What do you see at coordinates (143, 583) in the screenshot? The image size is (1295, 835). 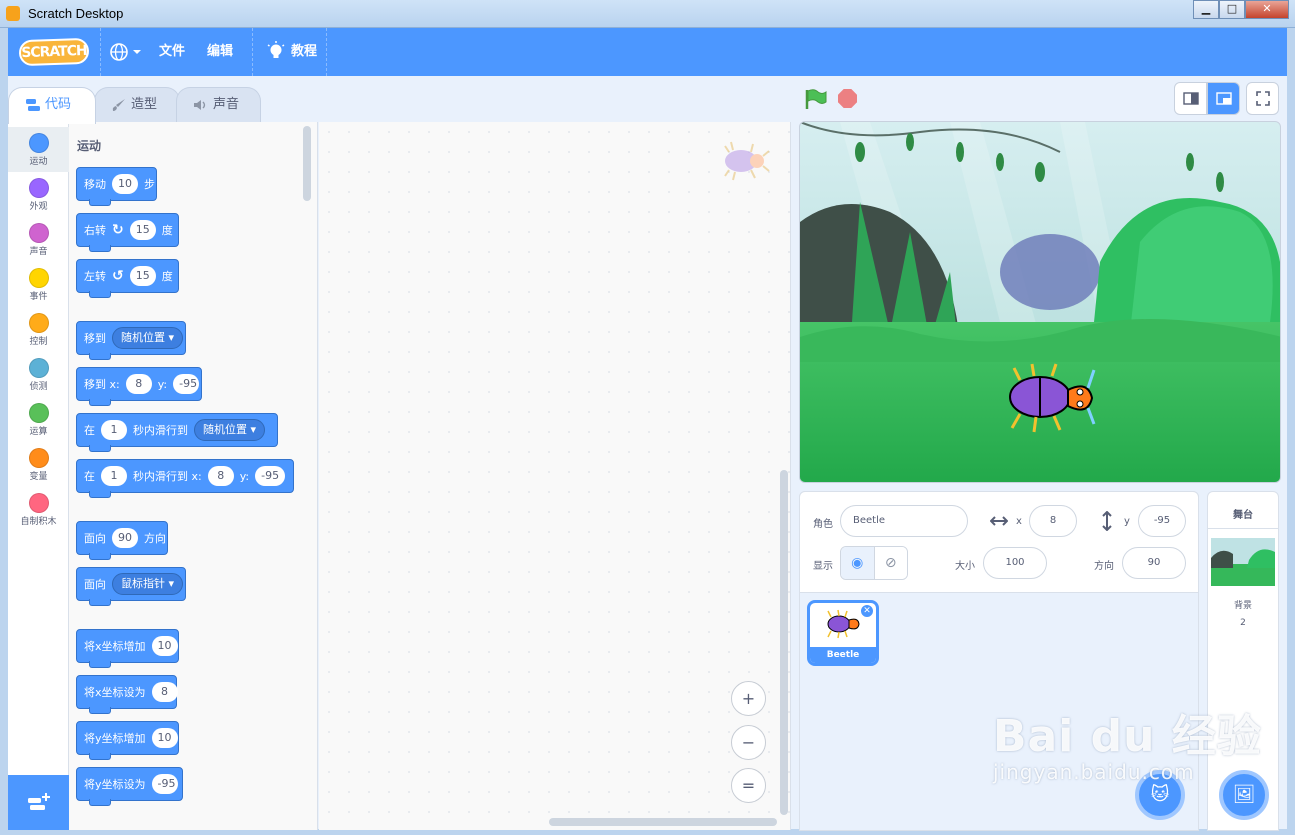 I see `dropdown-value: 鼠标指针` at bounding box center [143, 583].